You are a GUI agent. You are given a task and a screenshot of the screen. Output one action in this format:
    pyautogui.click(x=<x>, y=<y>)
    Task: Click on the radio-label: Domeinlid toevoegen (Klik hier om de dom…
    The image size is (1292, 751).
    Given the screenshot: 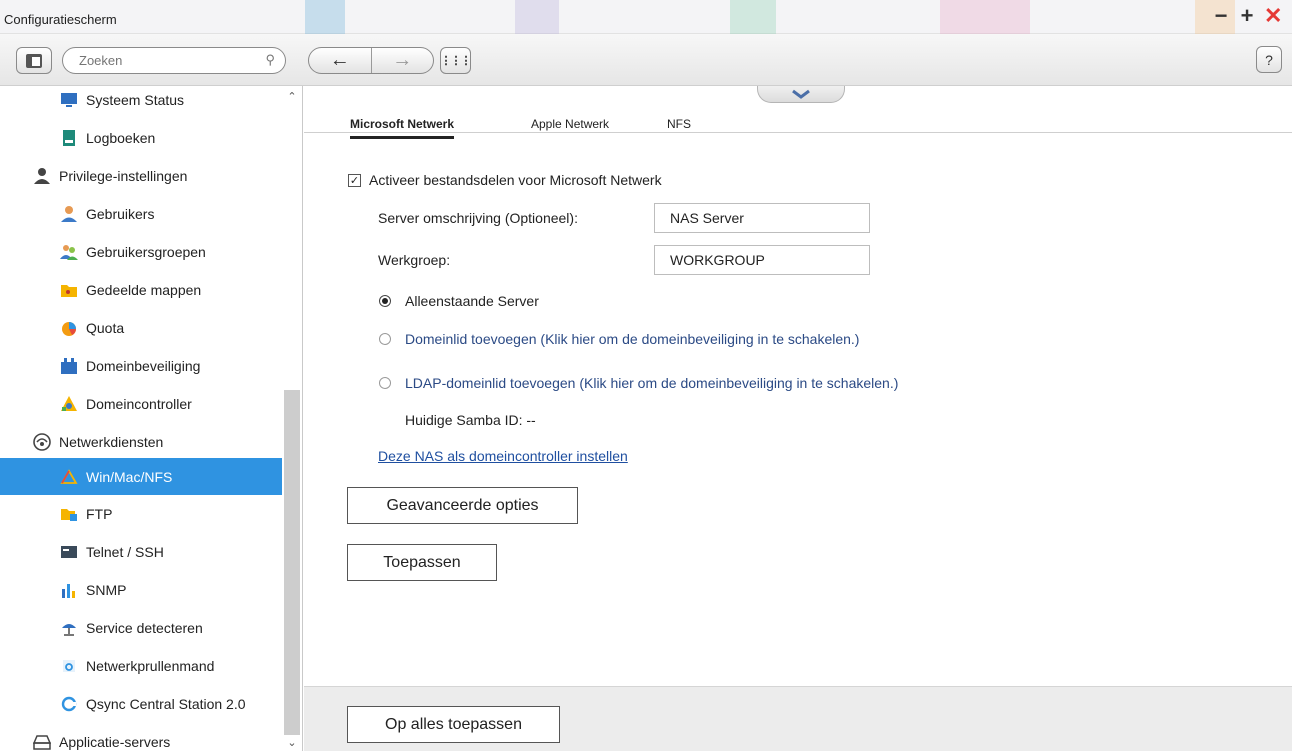 What is the action you would take?
    pyautogui.click(x=632, y=339)
    